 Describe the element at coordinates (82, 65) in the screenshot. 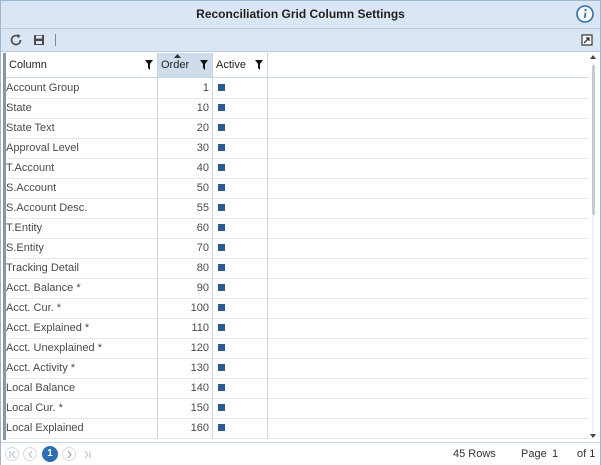

I see `header-column: Column` at that location.